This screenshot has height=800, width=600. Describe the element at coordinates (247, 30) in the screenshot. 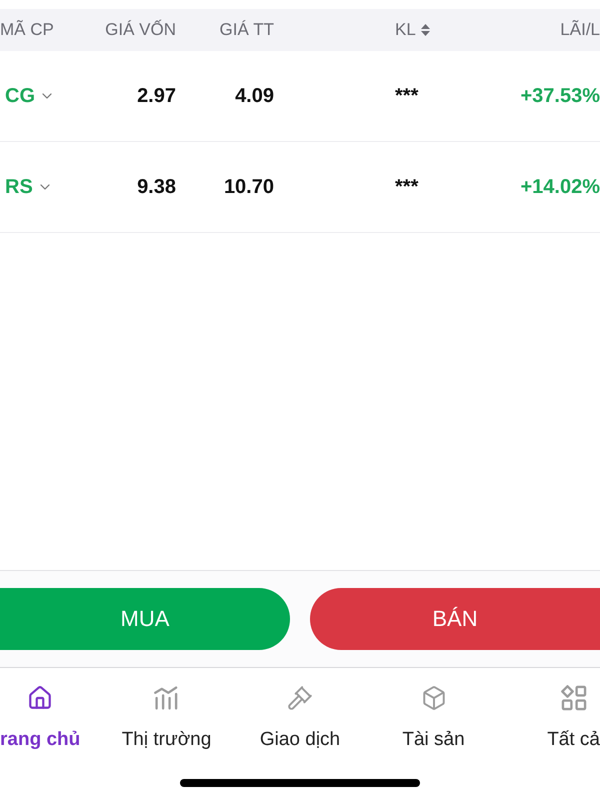

I see `column-header: GIÁ TT` at that location.